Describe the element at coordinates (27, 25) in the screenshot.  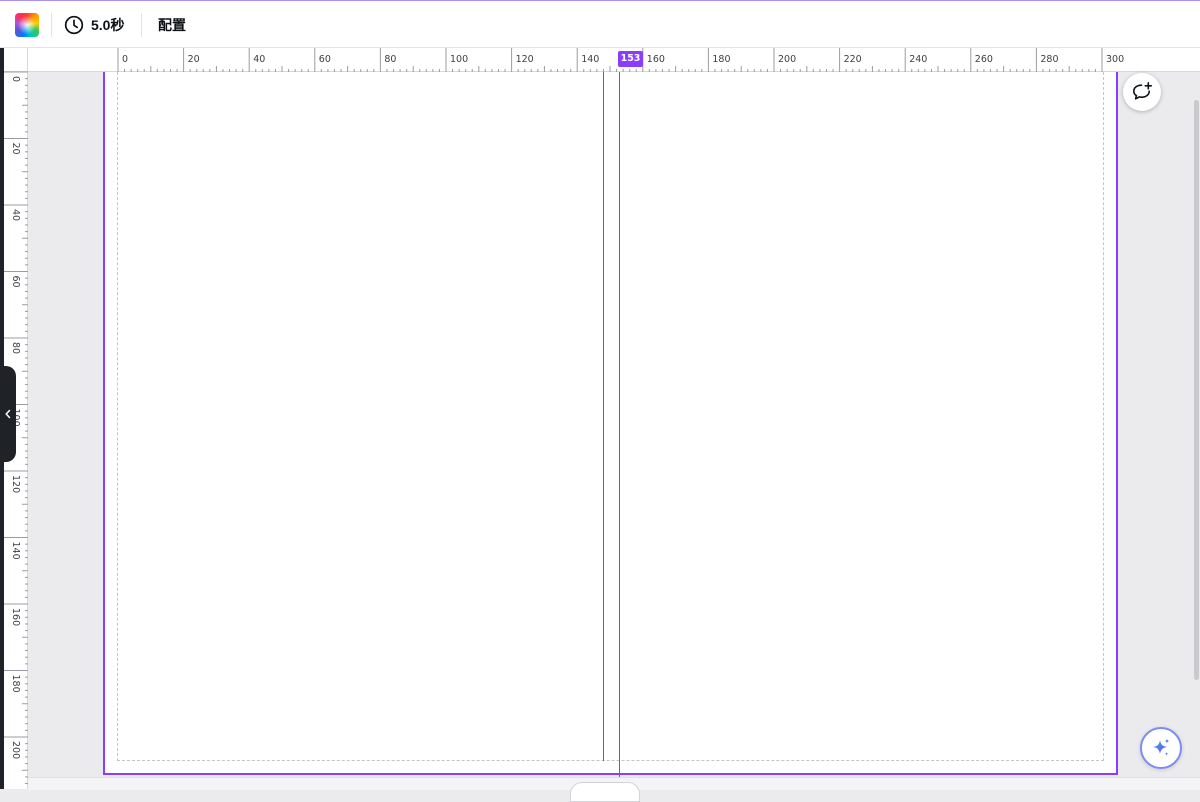
I see `color-picker-button` at that location.